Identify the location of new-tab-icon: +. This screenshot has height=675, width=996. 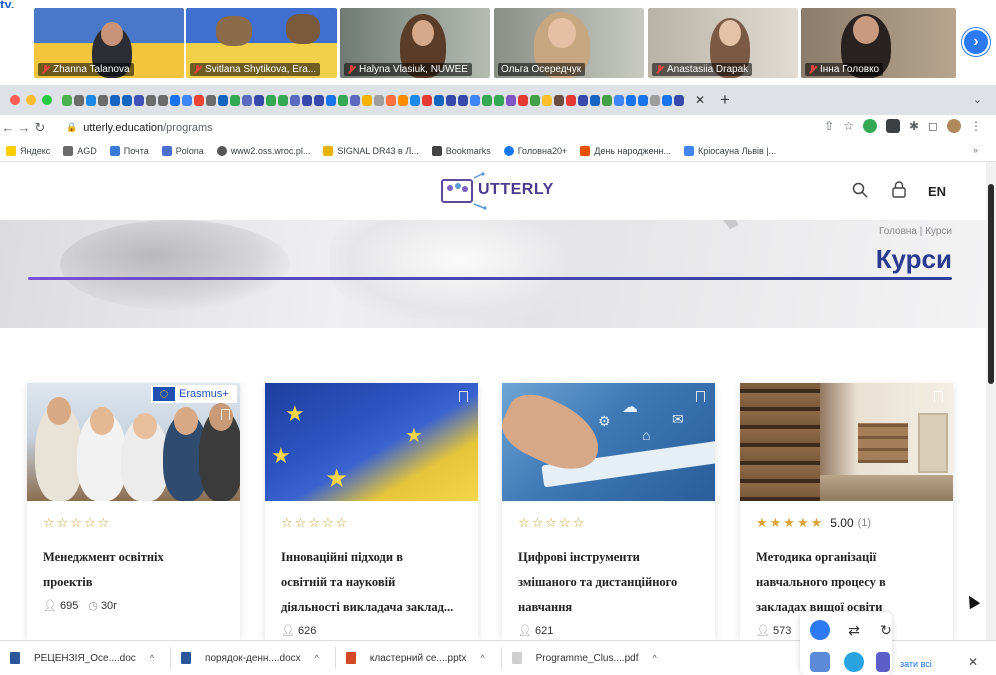
(725, 100).